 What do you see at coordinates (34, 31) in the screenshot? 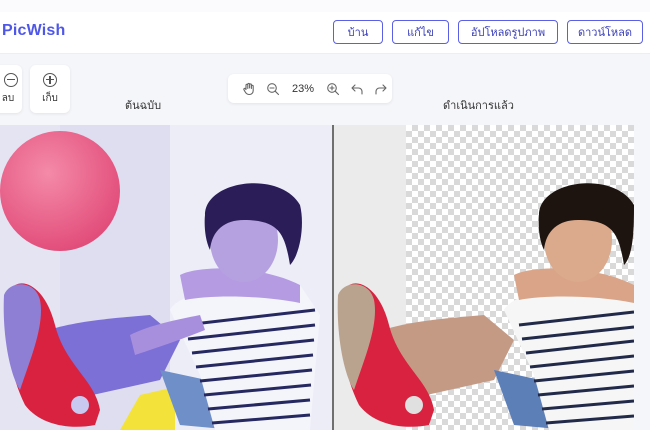
I see `picwish-logo: PicWish` at bounding box center [34, 31].